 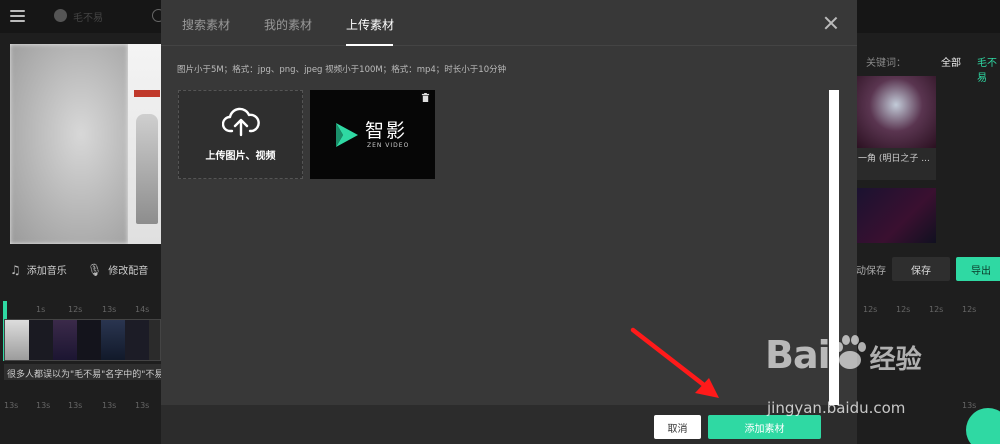 I want to click on upload-label: 上传图片、视频, so click(x=240, y=156).